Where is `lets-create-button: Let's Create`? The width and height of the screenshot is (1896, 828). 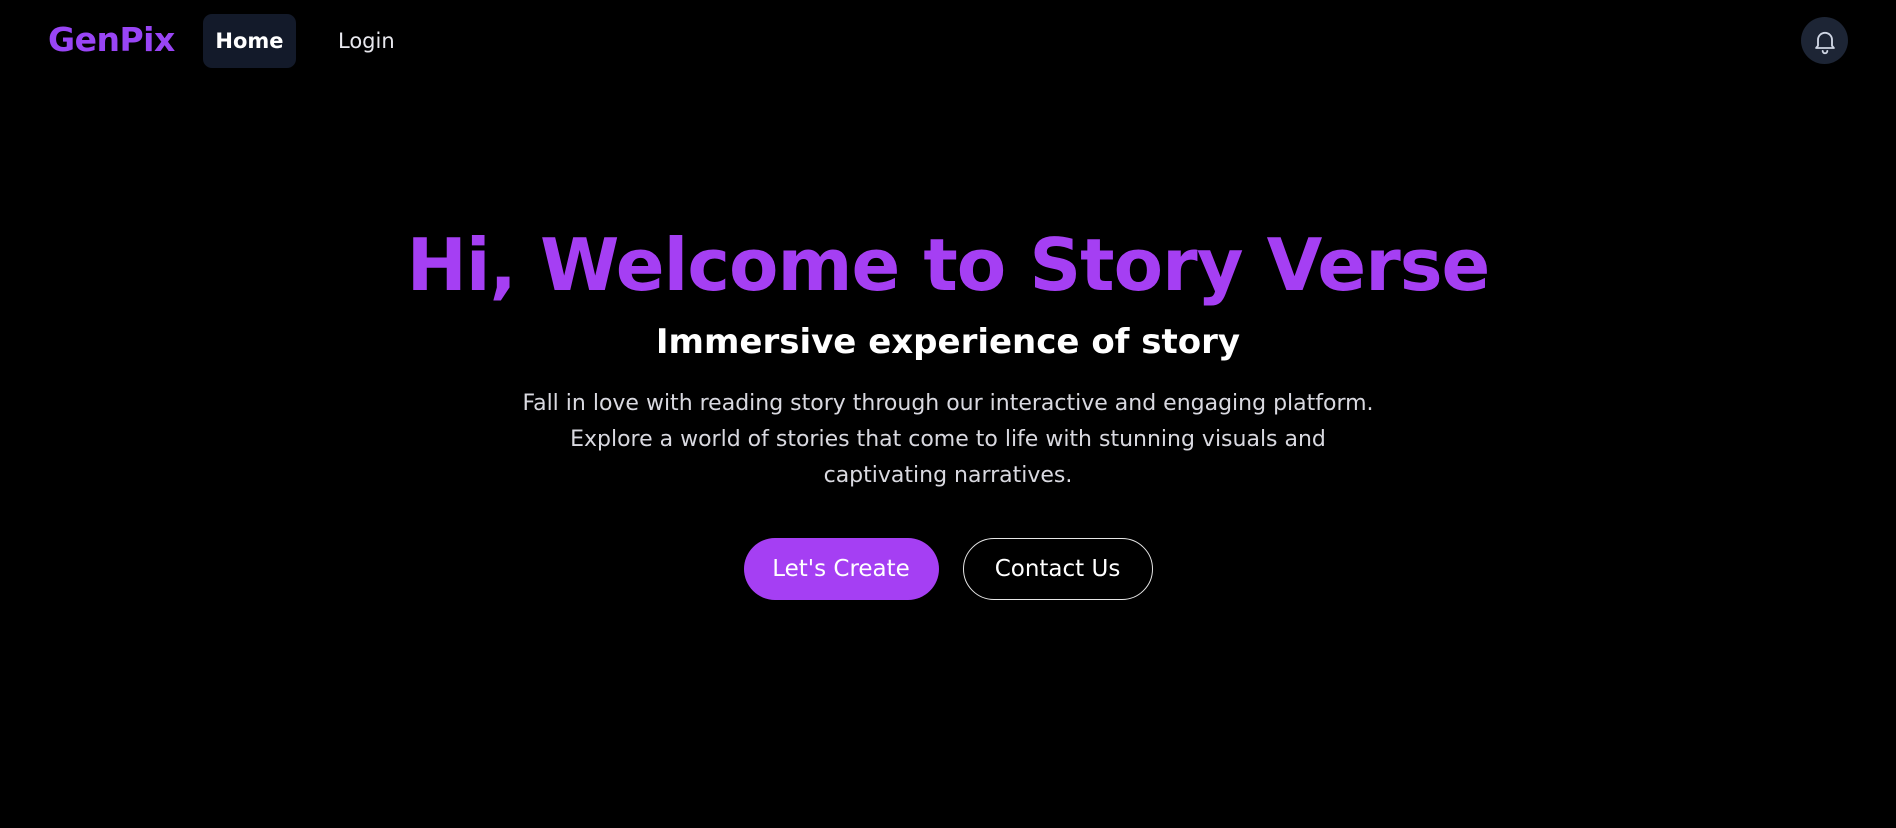 lets-create-button: Let's Create is located at coordinates (841, 569).